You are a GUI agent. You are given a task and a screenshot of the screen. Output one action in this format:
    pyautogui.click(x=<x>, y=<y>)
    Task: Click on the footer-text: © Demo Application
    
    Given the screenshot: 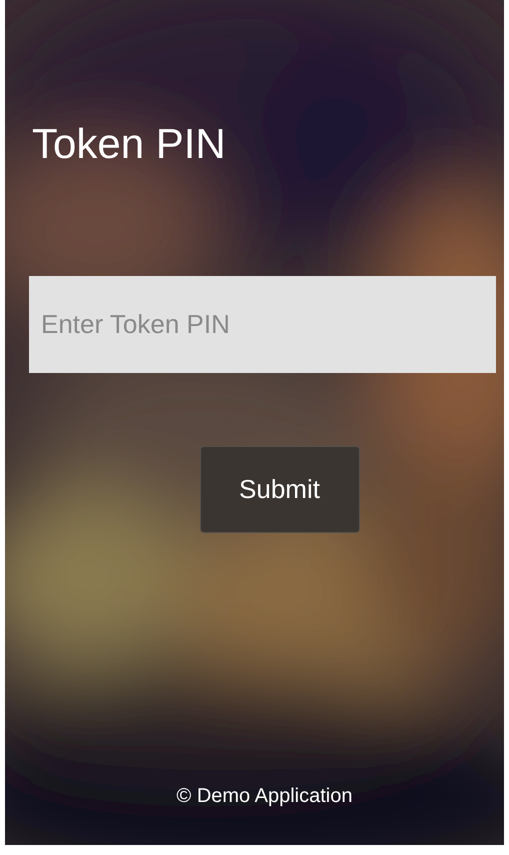 What is the action you would take?
    pyautogui.click(x=264, y=796)
    